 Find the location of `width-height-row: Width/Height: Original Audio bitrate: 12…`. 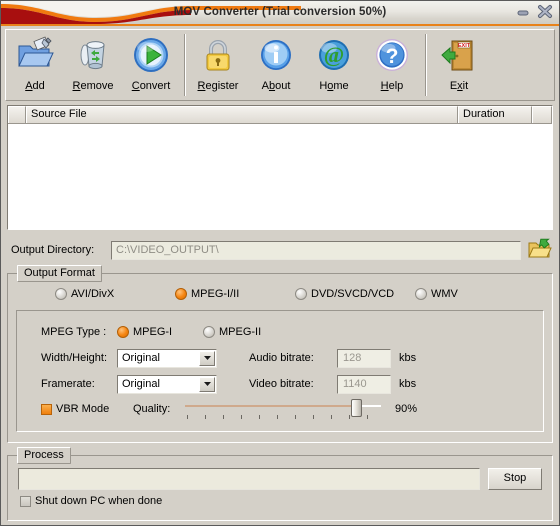

width-height-row: Width/Height: Original Audio bitrate: 12… is located at coordinates (280, 358).